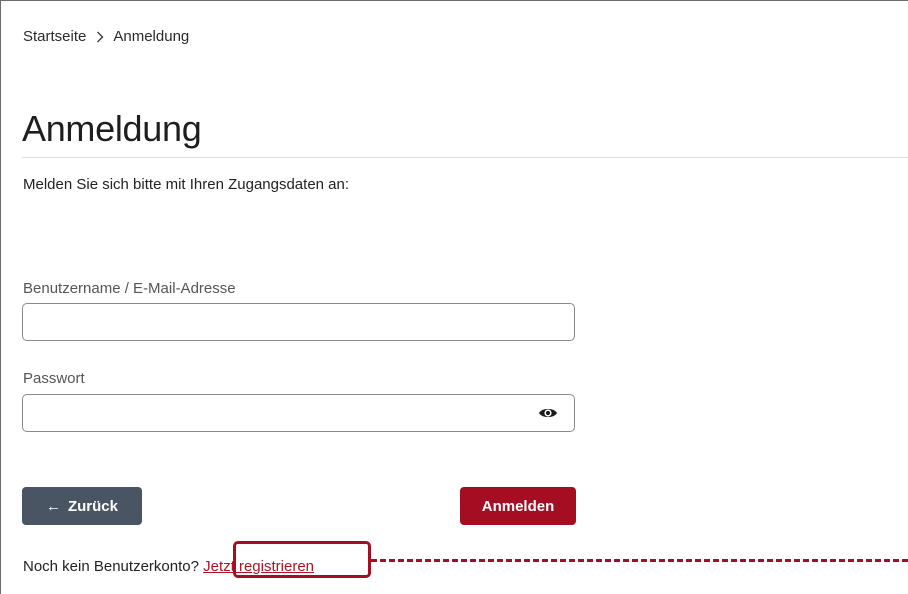  I want to click on arrow-left-icon: ←, so click(53, 506).